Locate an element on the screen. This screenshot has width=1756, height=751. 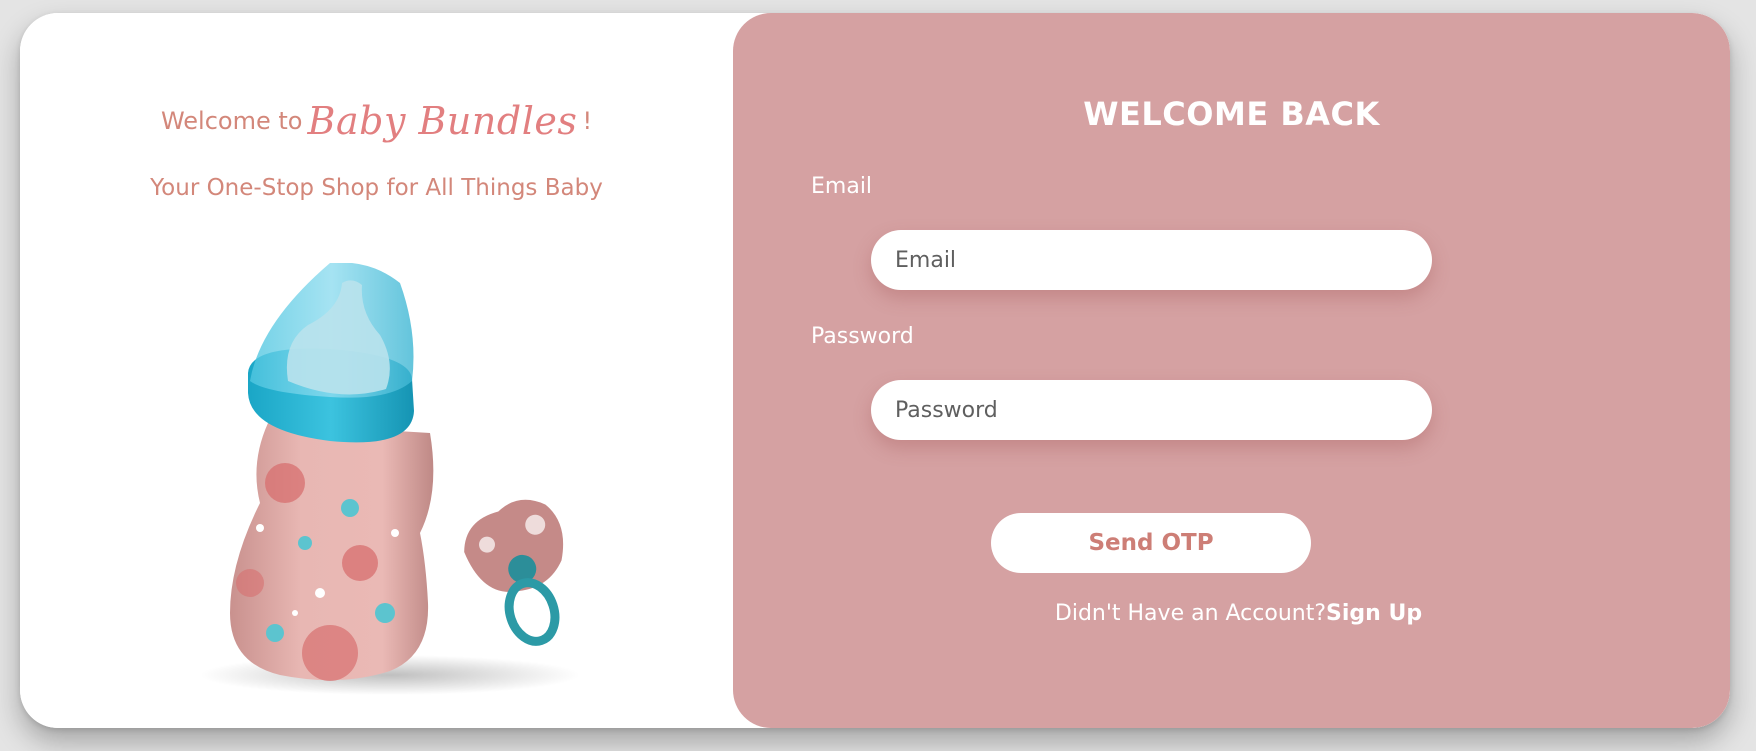
email-label: Email is located at coordinates (842, 186).